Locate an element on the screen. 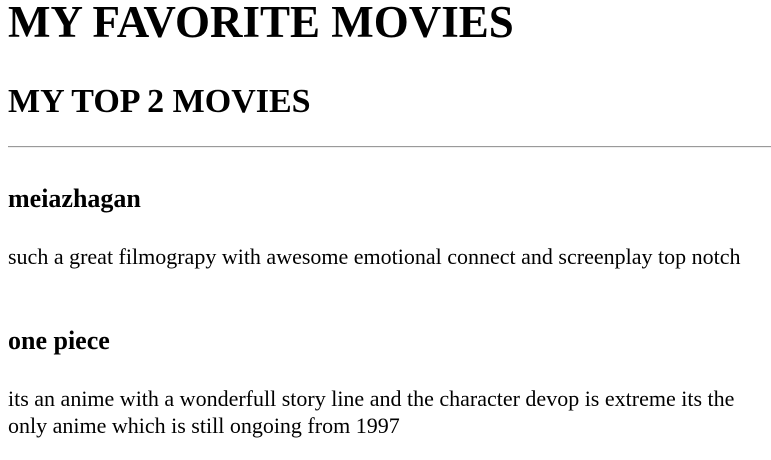  movie-title: meiazhagan is located at coordinates (74, 198).